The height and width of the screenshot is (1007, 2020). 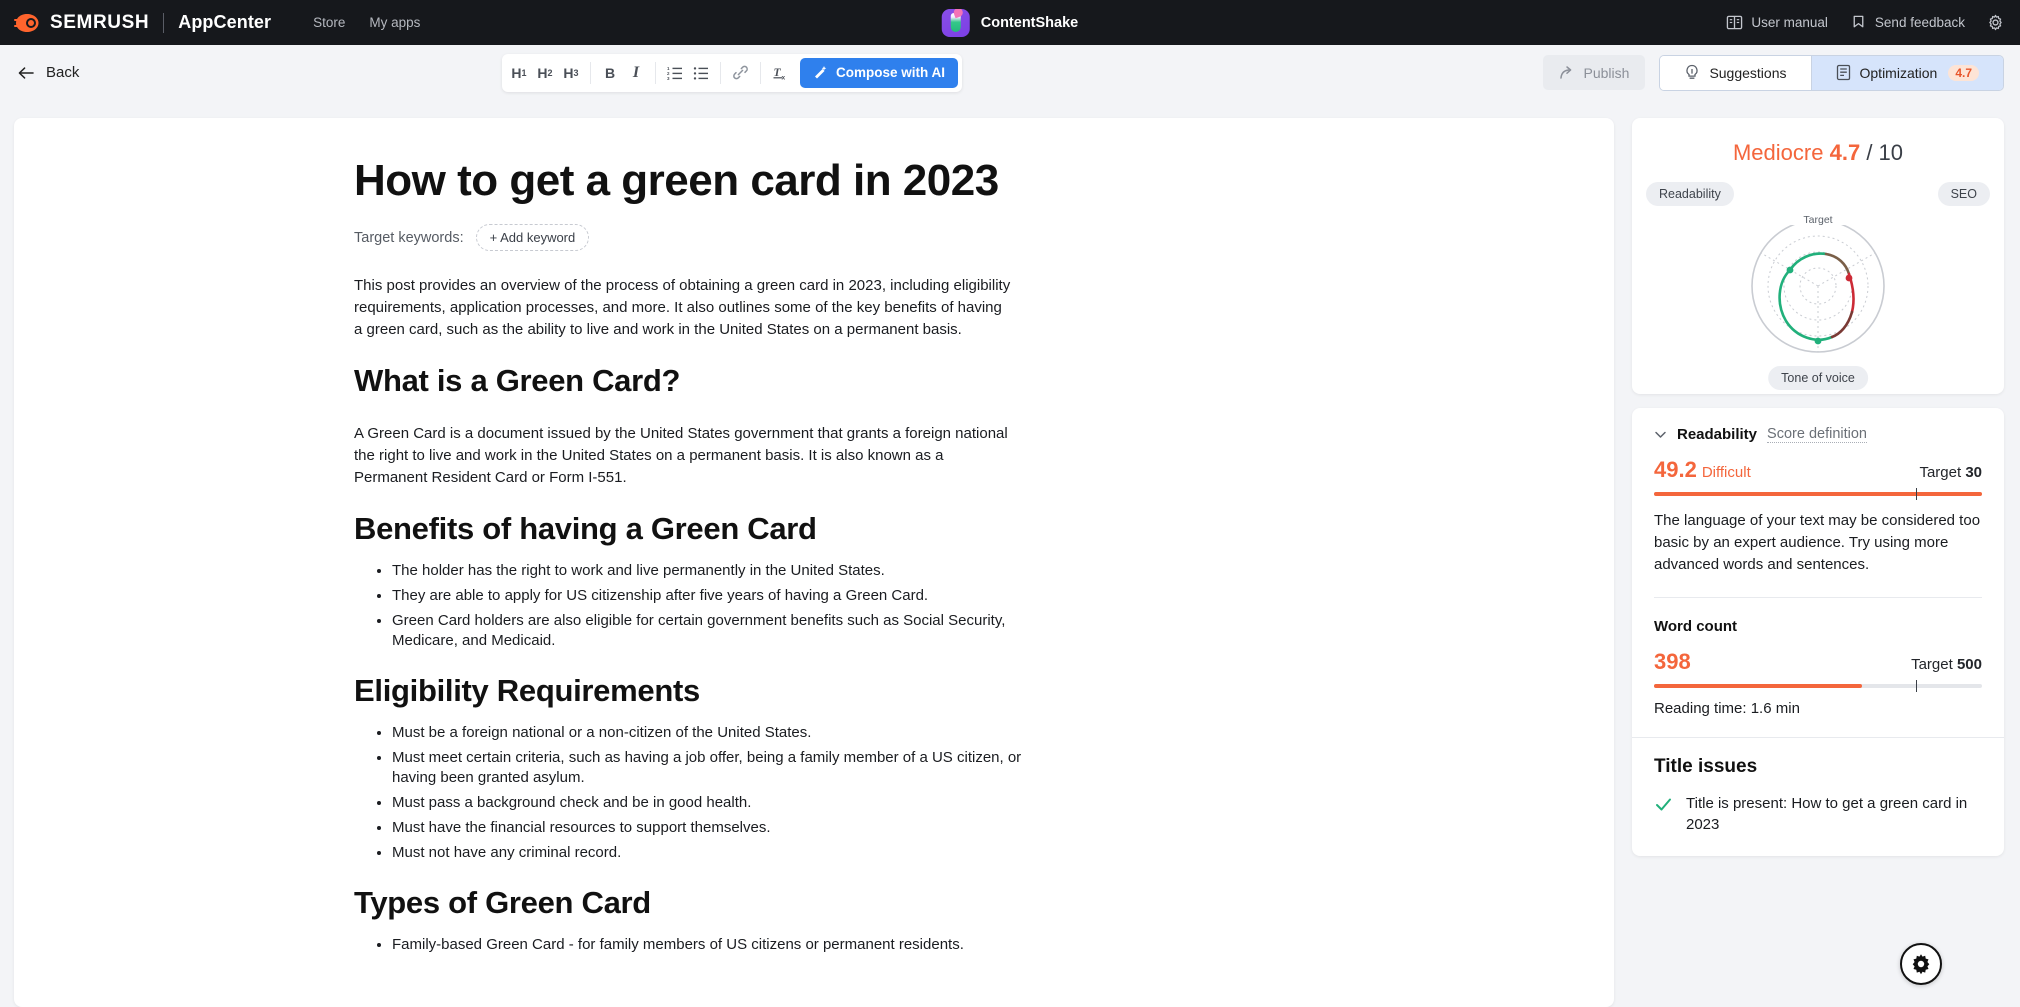 I want to click on style-tool-group: B I, so click(x=623, y=73).